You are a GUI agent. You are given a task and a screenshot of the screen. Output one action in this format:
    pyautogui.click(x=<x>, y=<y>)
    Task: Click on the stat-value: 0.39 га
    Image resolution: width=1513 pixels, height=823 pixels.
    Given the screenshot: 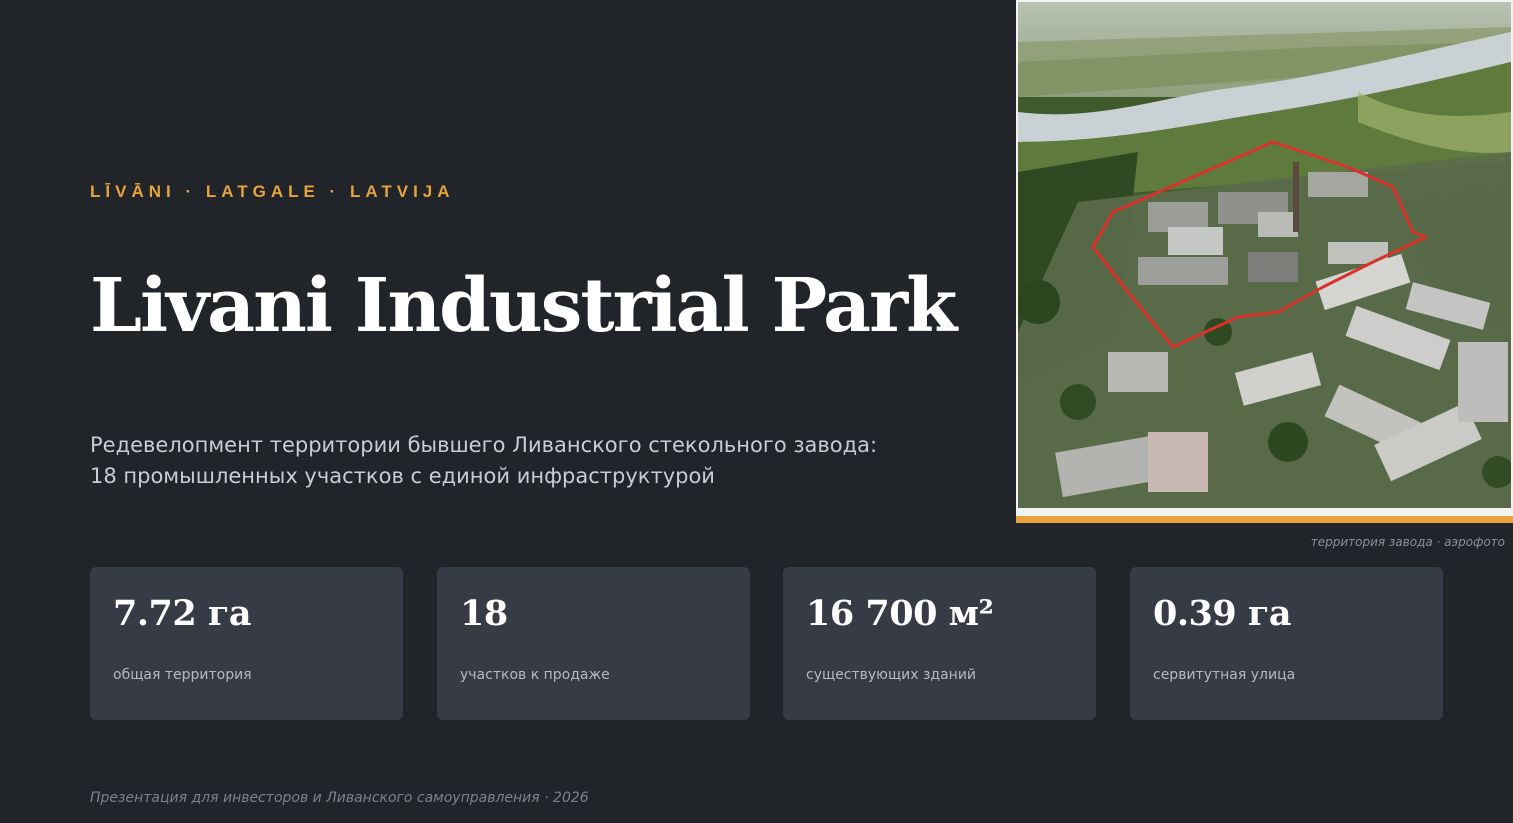 What is the action you would take?
    pyautogui.click(x=1222, y=613)
    